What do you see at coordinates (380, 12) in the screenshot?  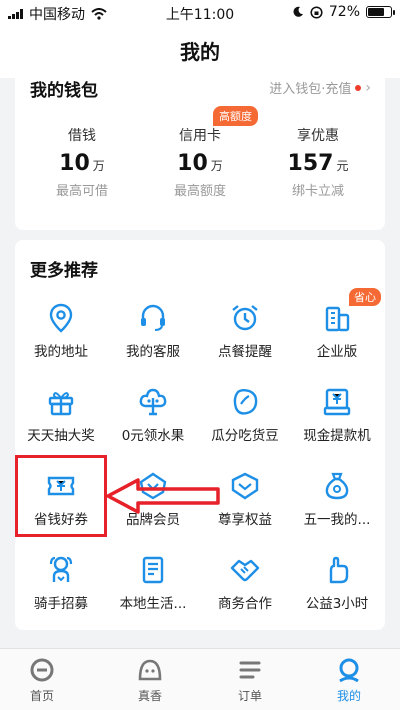 I see `battery-icon` at bounding box center [380, 12].